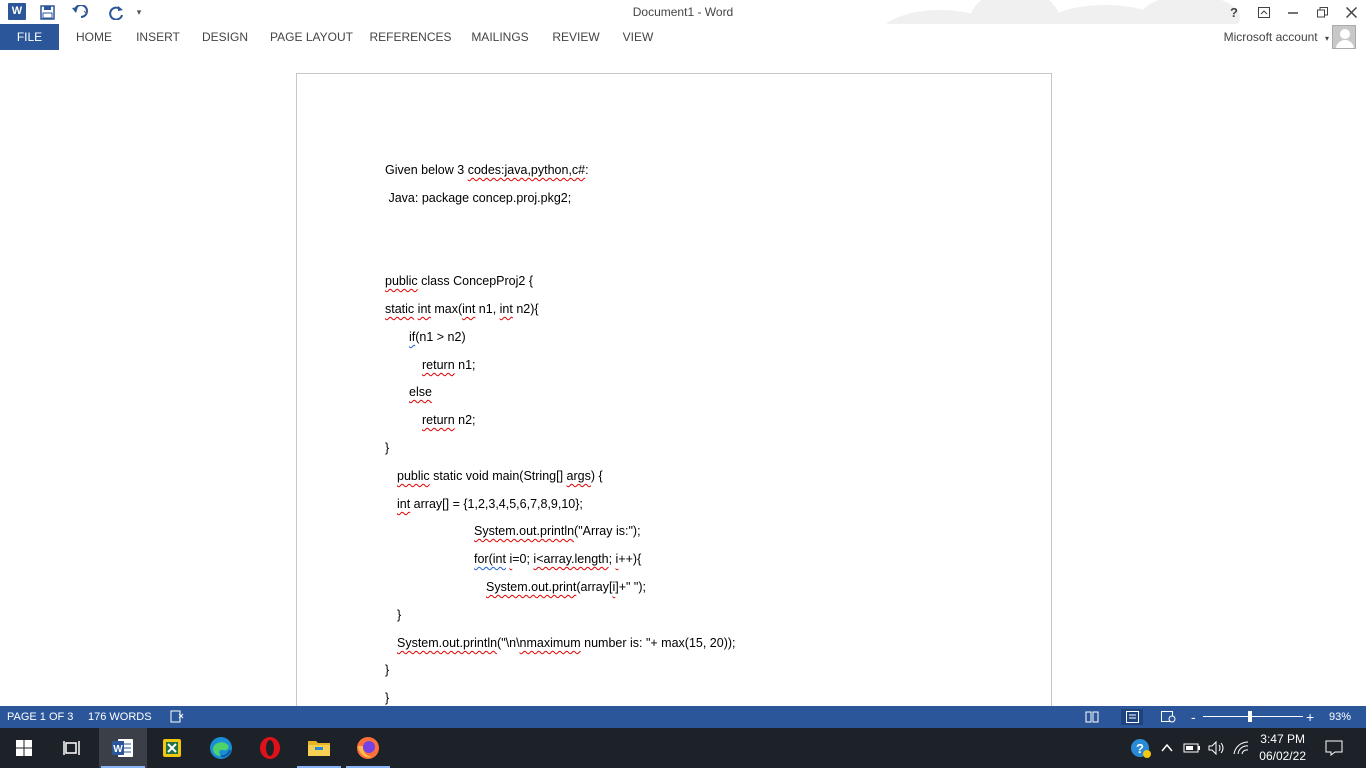  I want to click on zoom-slider, so click(1253, 716).